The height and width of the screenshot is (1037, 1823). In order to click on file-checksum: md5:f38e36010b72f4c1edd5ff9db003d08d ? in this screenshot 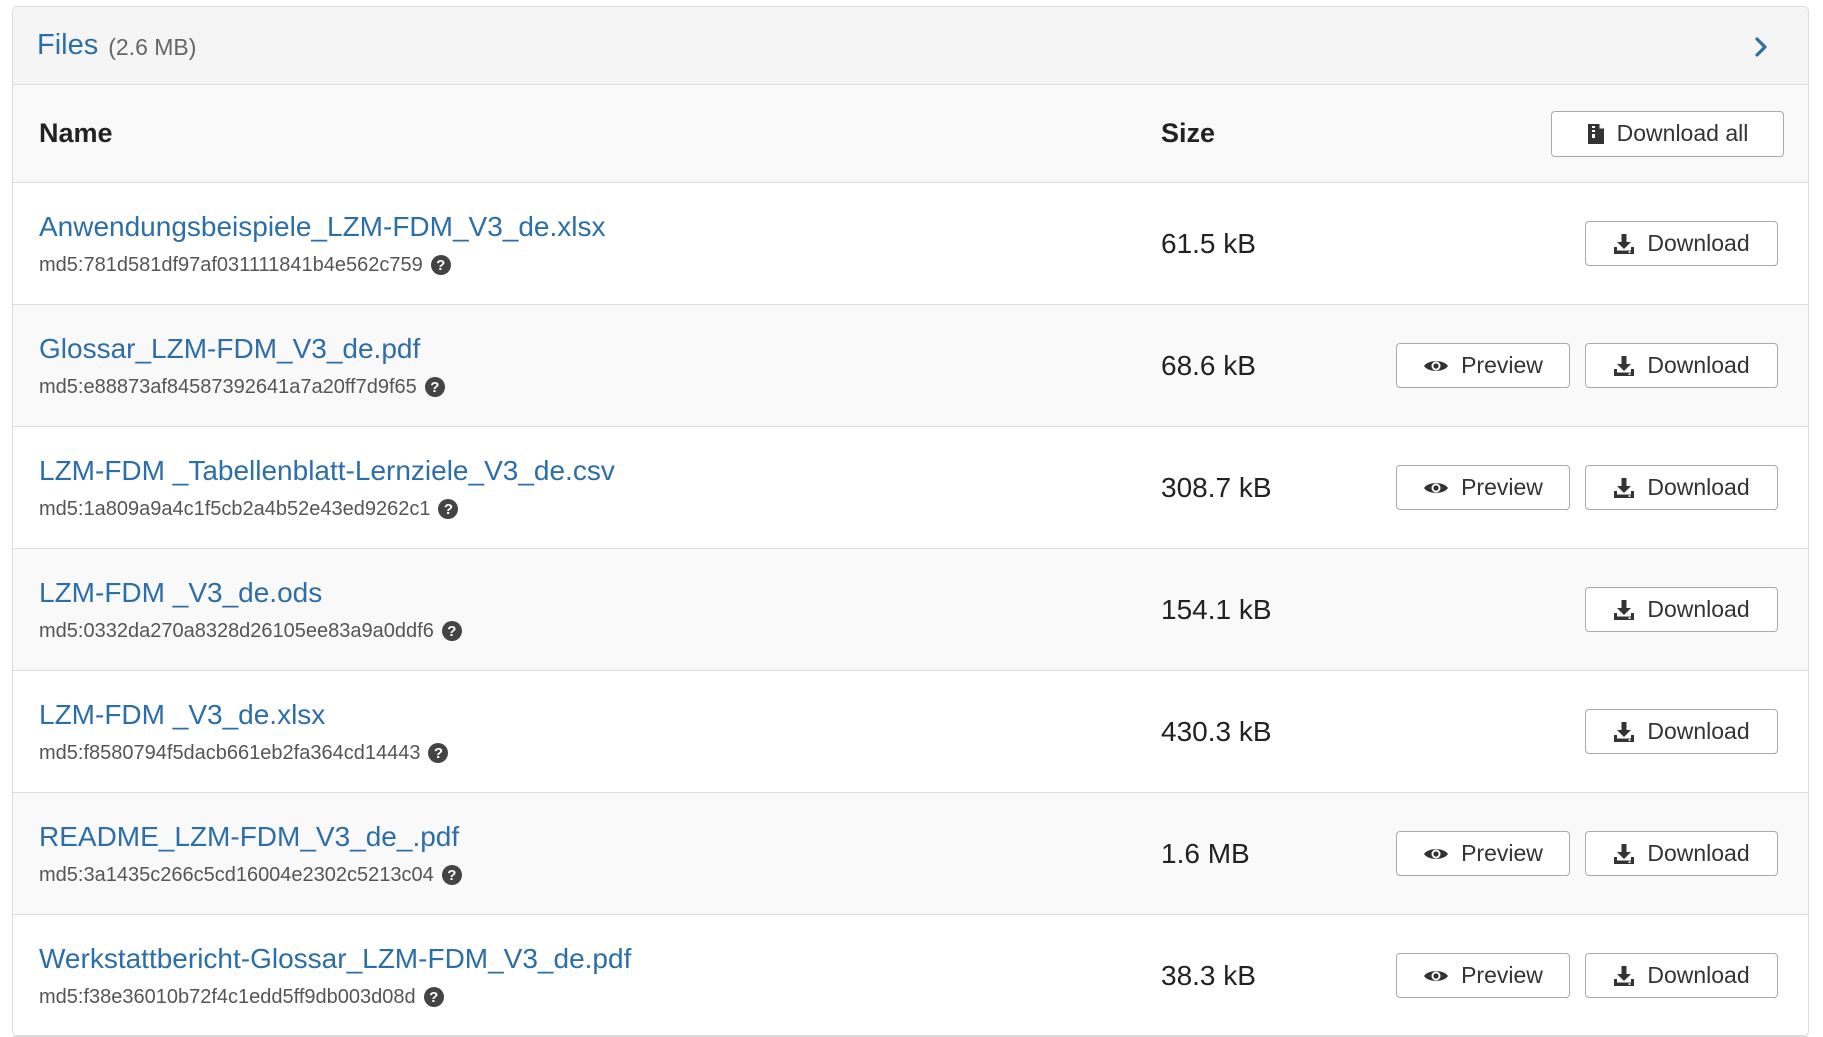, I will do `click(335, 997)`.